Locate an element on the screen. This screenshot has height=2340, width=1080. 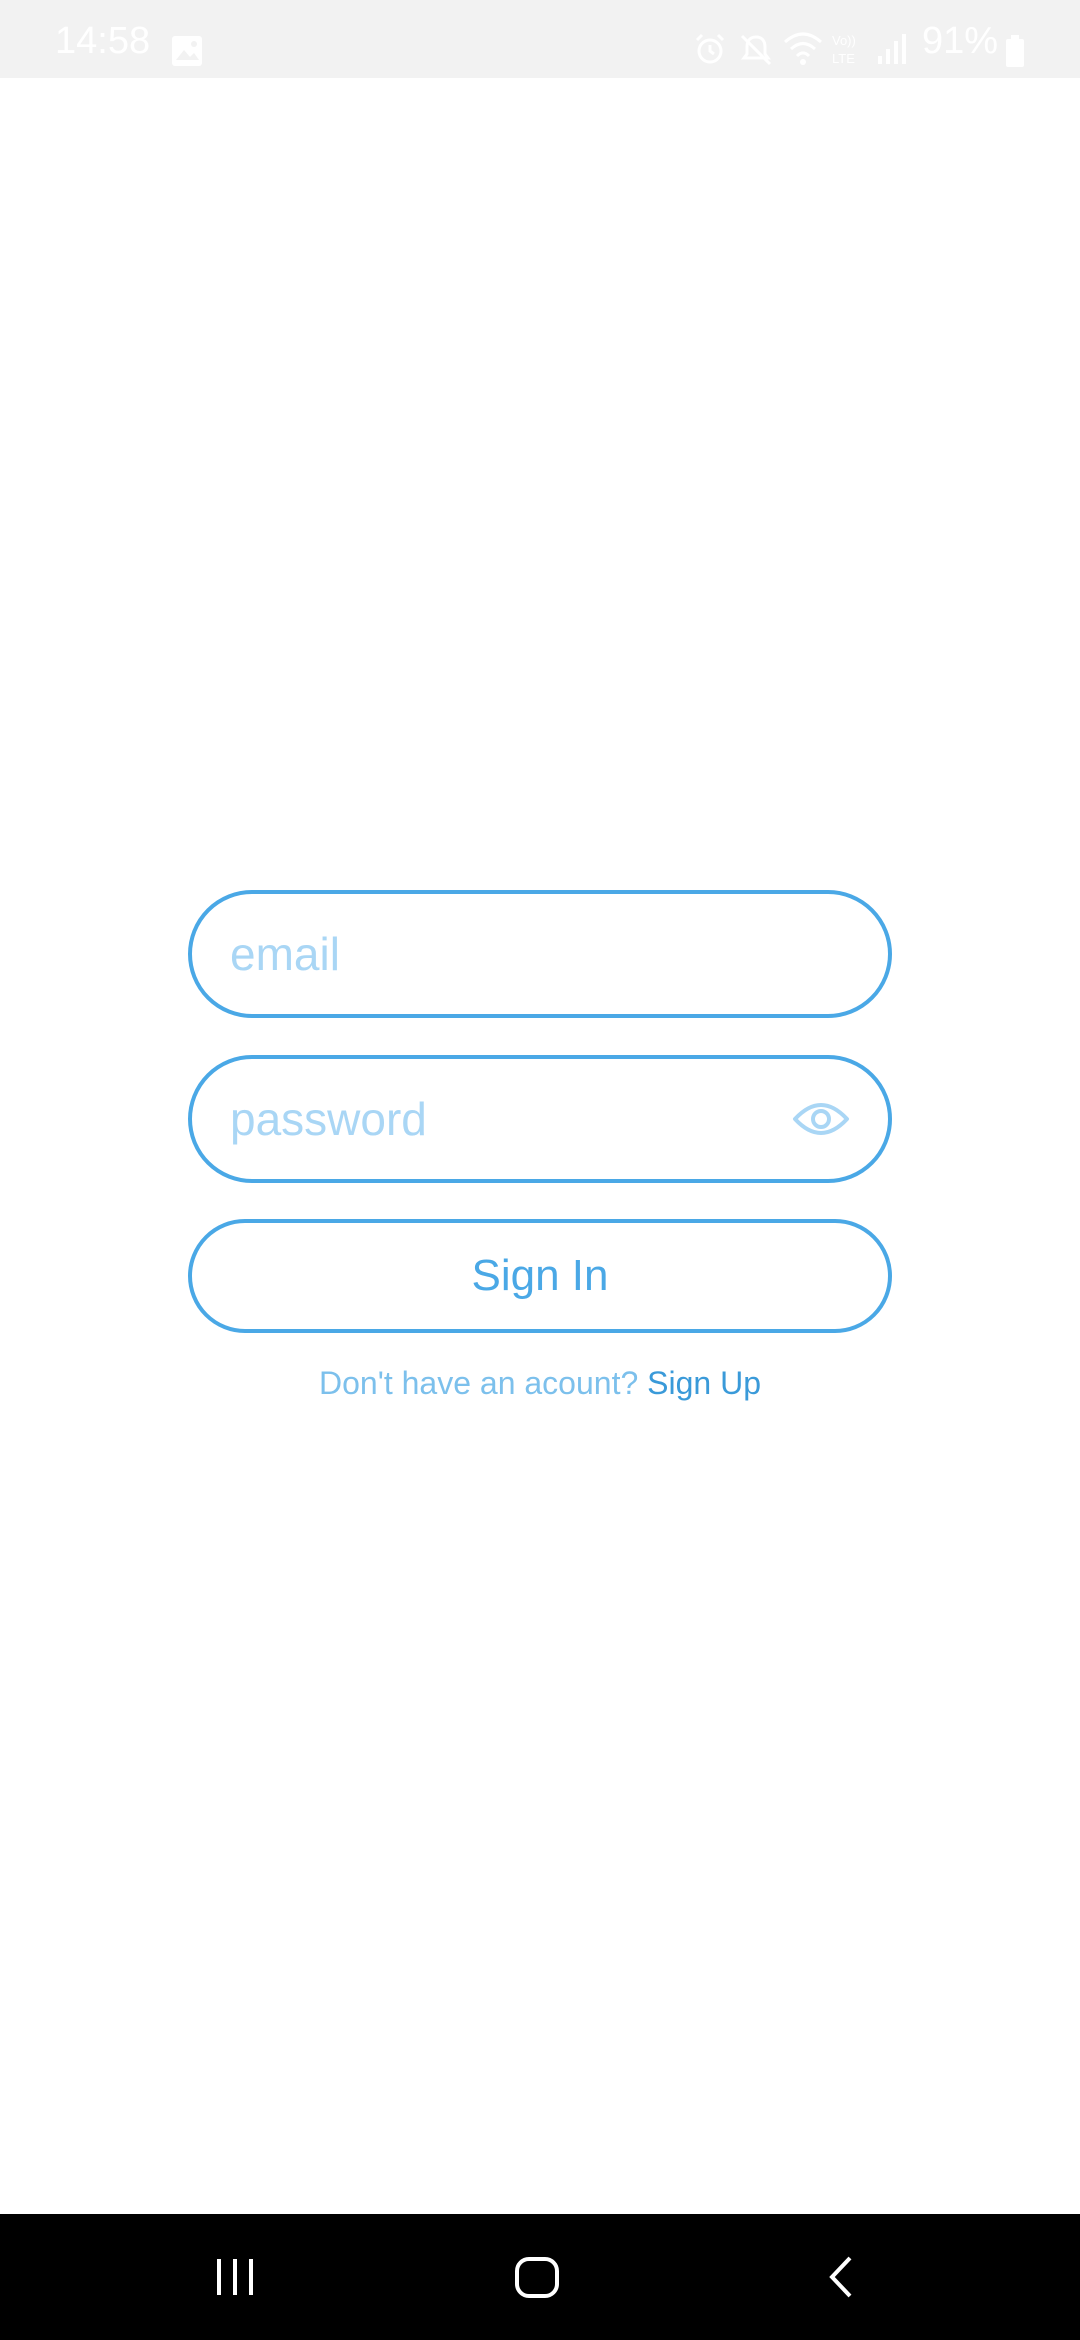
sign-in-button: Sign In is located at coordinates (540, 1276).